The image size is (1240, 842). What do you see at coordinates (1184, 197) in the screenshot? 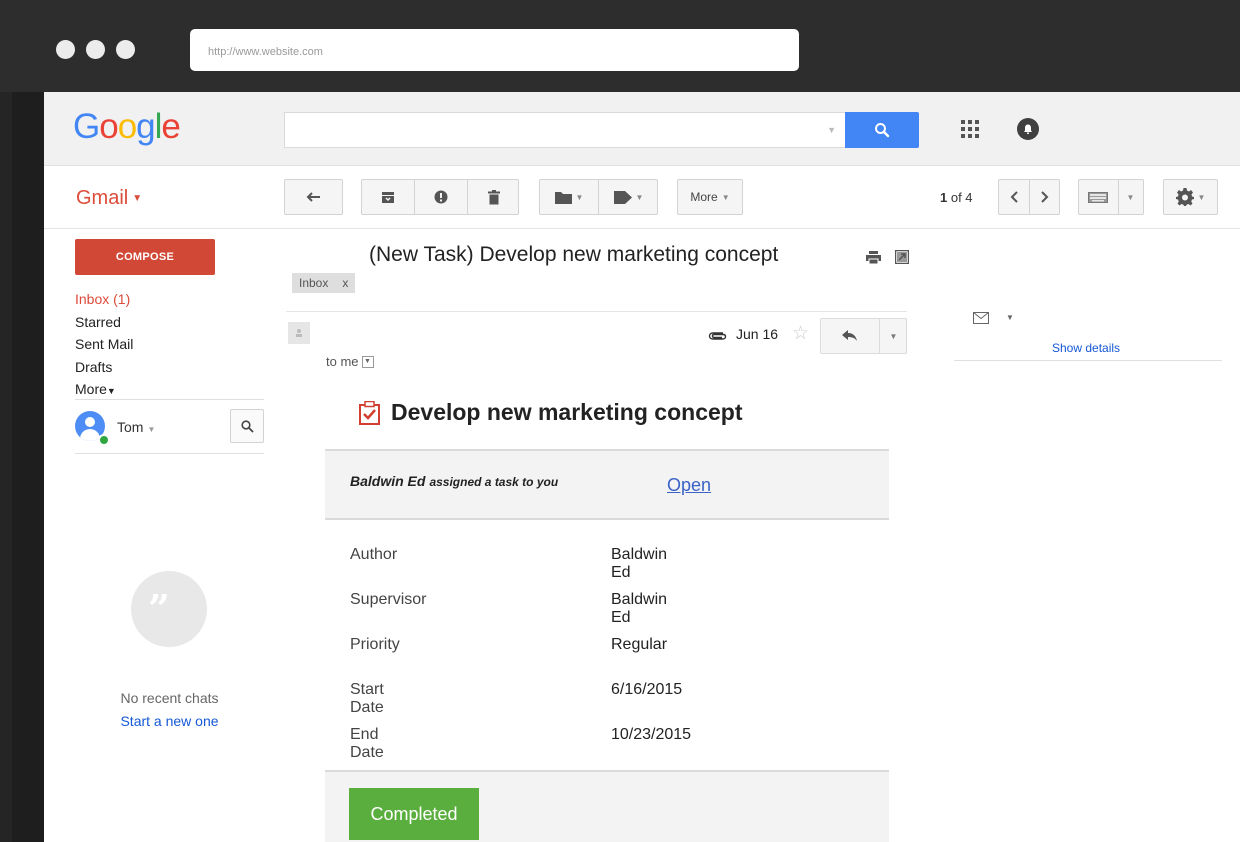
I see `gear-icon` at bounding box center [1184, 197].